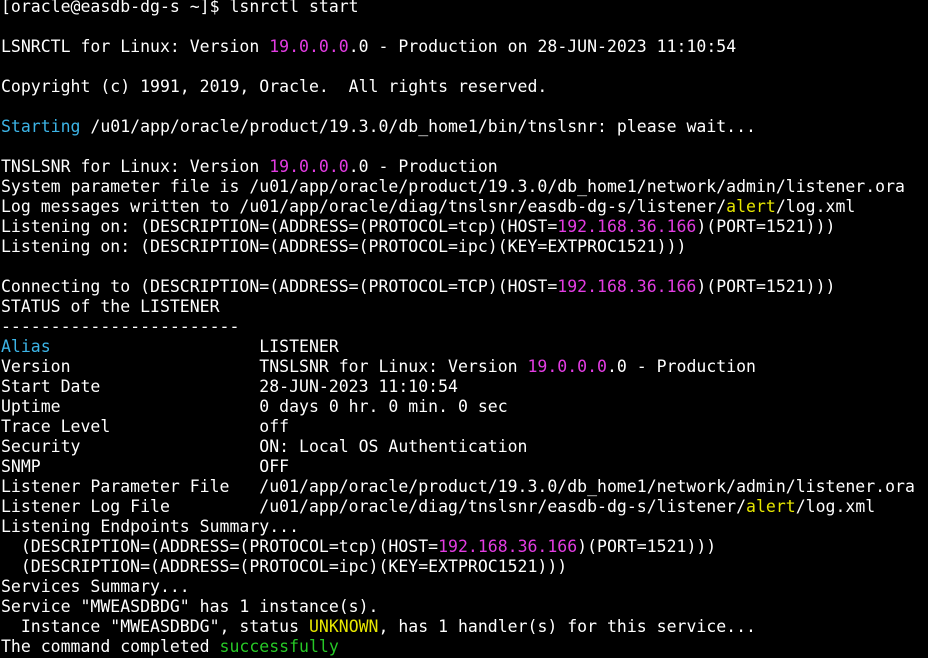 The image size is (928, 658). What do you see at coordinates (458, 347) in the screenshot?
I see `terminal-line: Alias LISTENER` at bounding box center [458, 347].